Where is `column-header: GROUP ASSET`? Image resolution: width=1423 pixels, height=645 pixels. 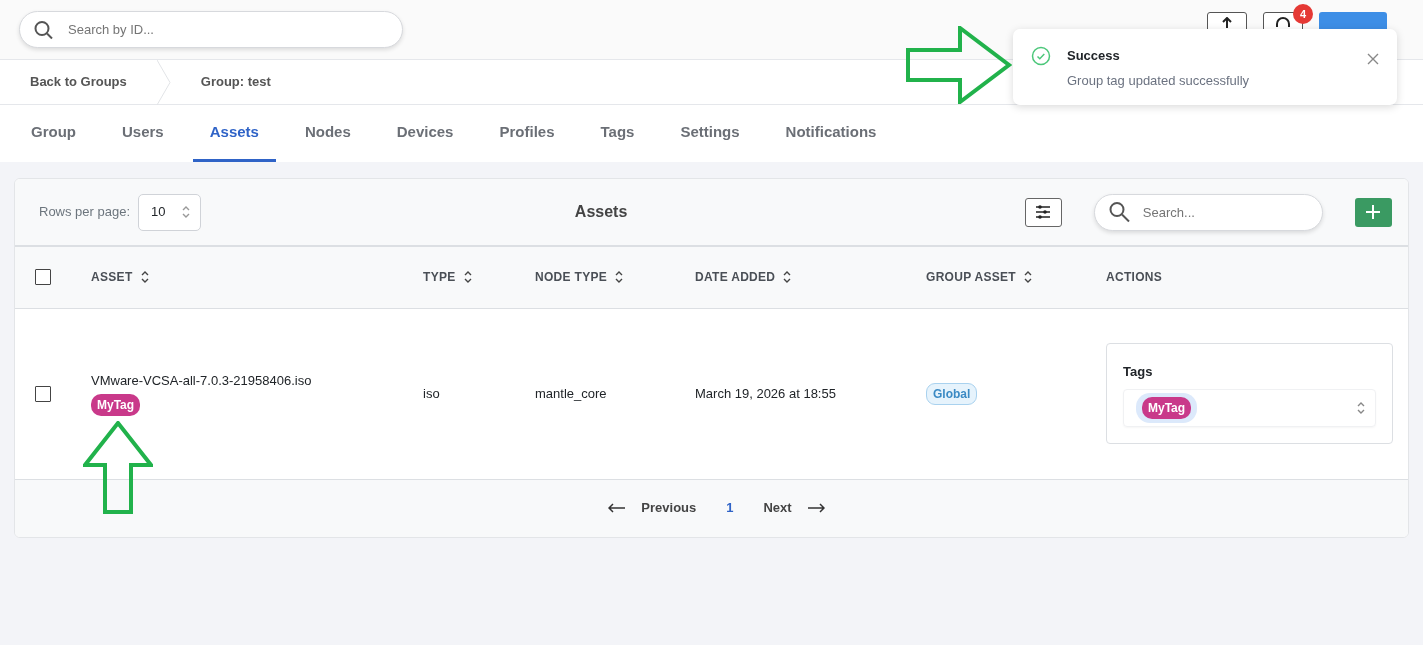 column-header: GROUP ASSET is located at coordinates (971, 278).